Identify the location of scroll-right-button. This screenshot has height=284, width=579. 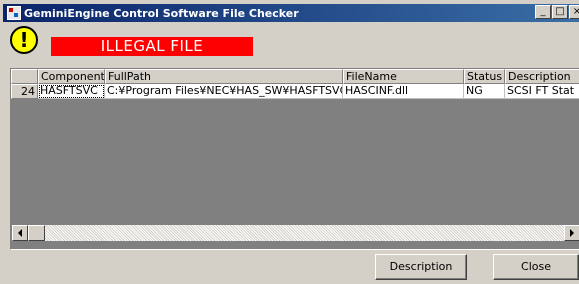
(571, 233).